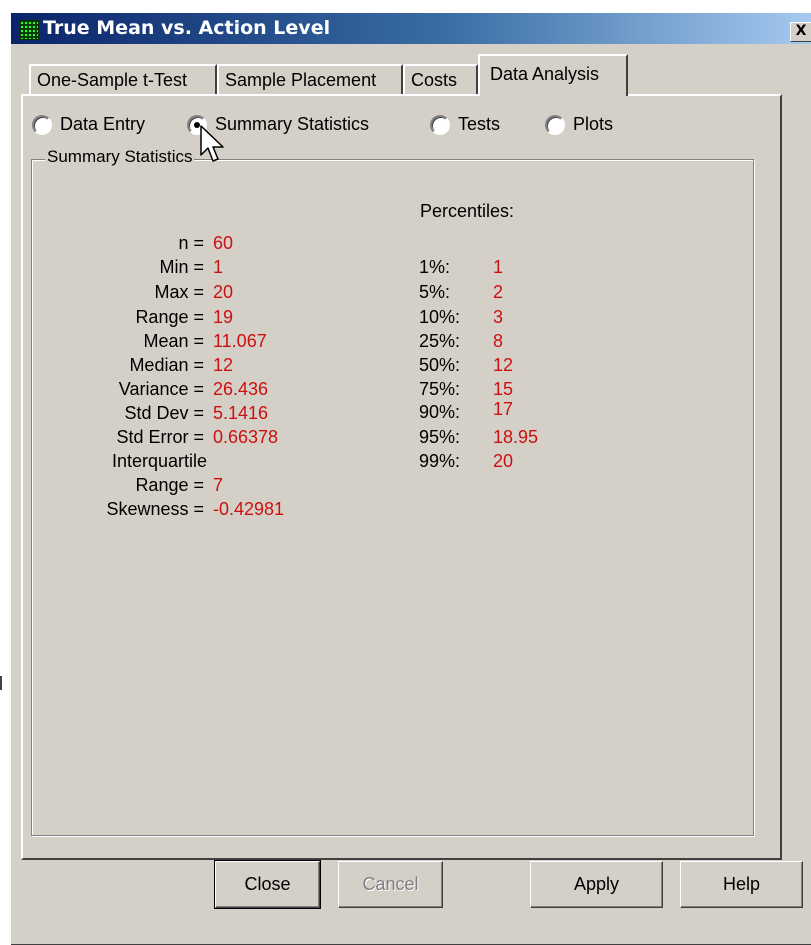 This screenshot has width=811, height=945. Describe the element at coordinates (120, 157) in the screenshot. I see `groupbox-title: Summary Statistics` at that location.